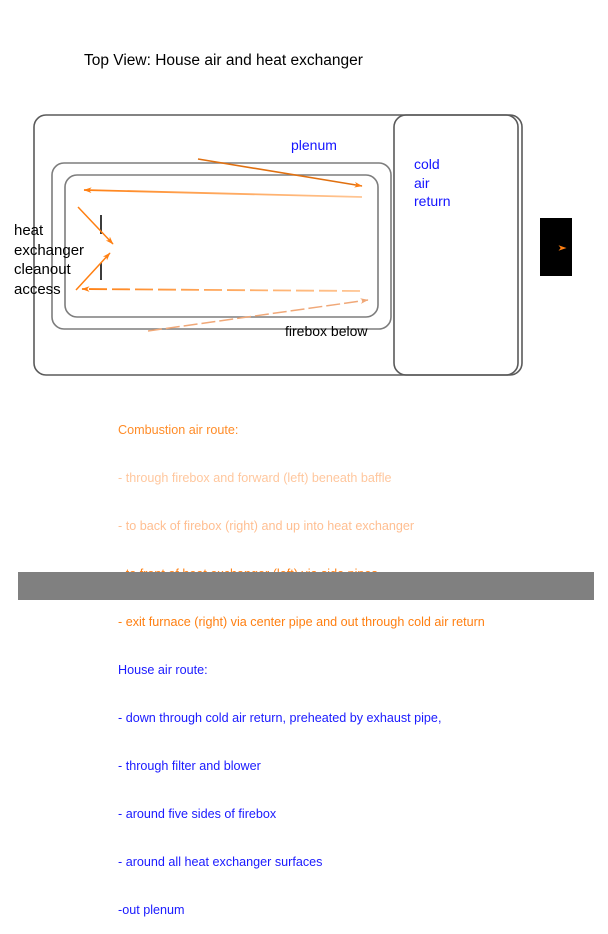 This screenshot has height=934, width=608. Describe the element at coordinates (49, 260) in the screenshot. I see `heat-exchanger-cleanout-access-label: heat exchanger cleanout access` at that location.